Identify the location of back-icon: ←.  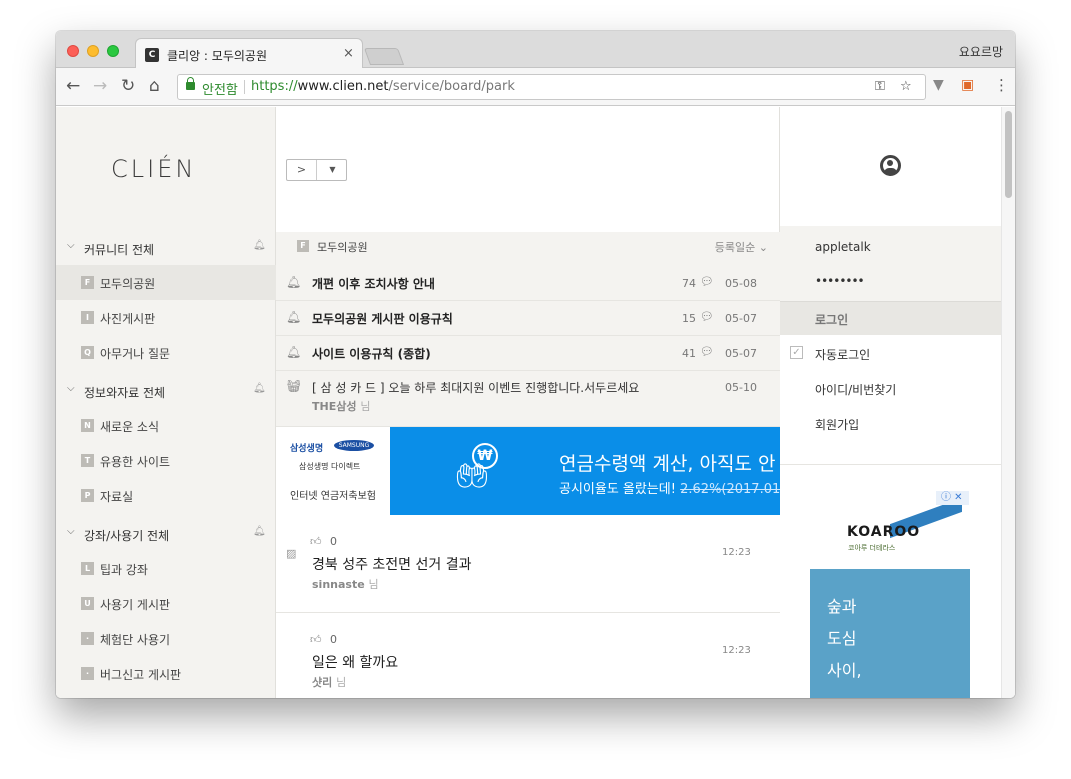
(73, 86).